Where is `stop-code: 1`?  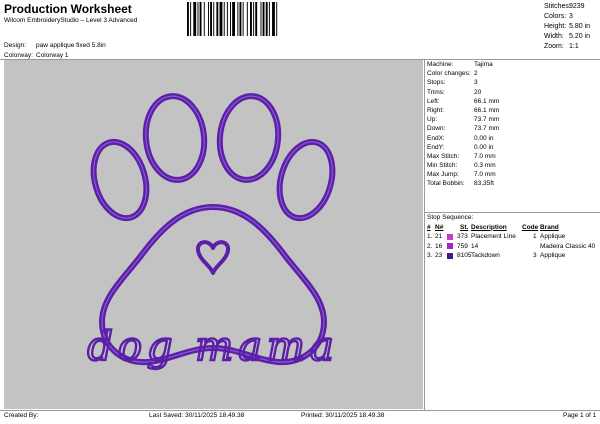
stop-code: 1 is located at coordinates (535, 236).